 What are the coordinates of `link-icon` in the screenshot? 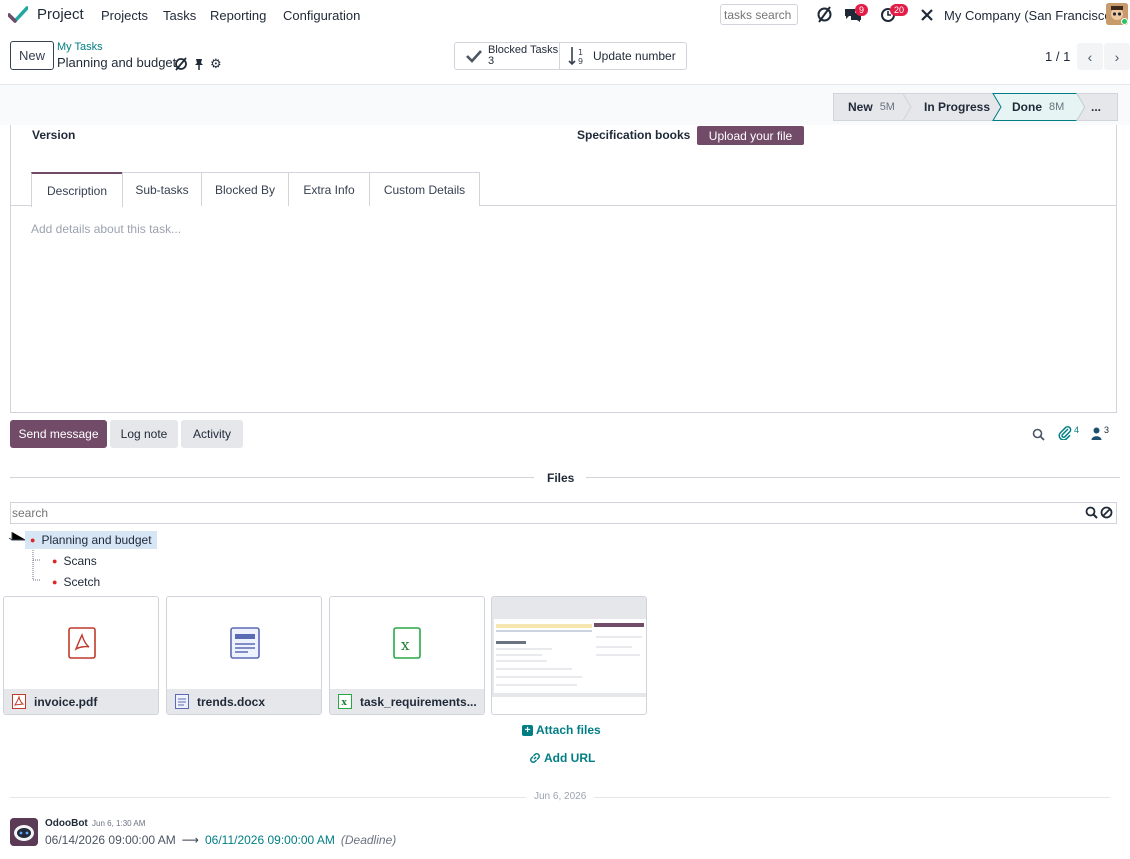 It's located at (535, 758).